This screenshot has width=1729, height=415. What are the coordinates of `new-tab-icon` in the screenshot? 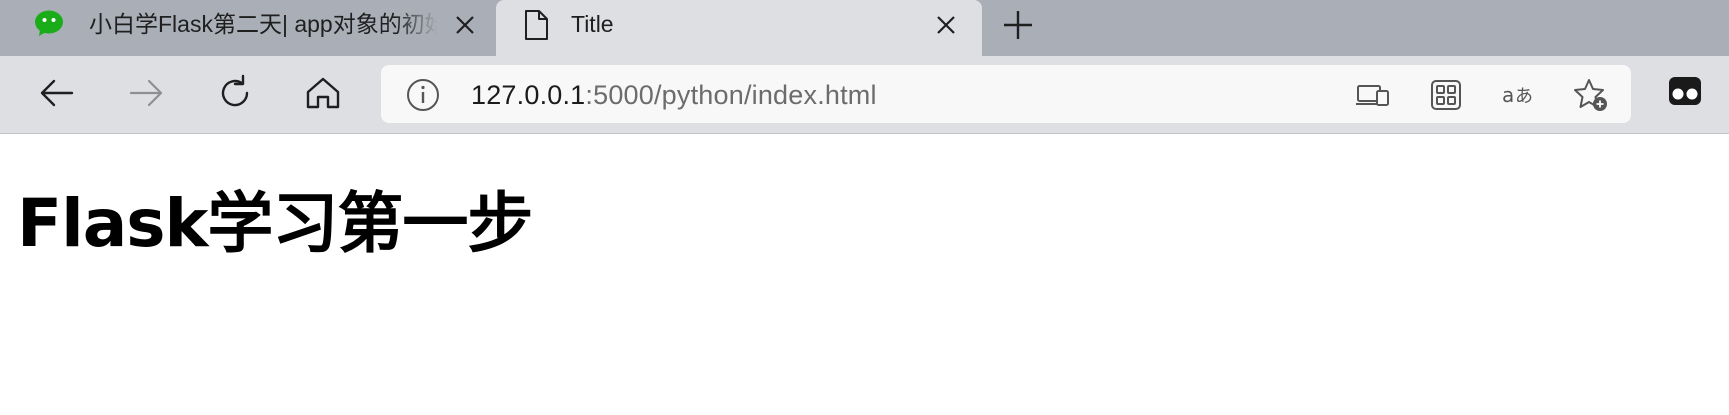 It's located at (1018, 25).